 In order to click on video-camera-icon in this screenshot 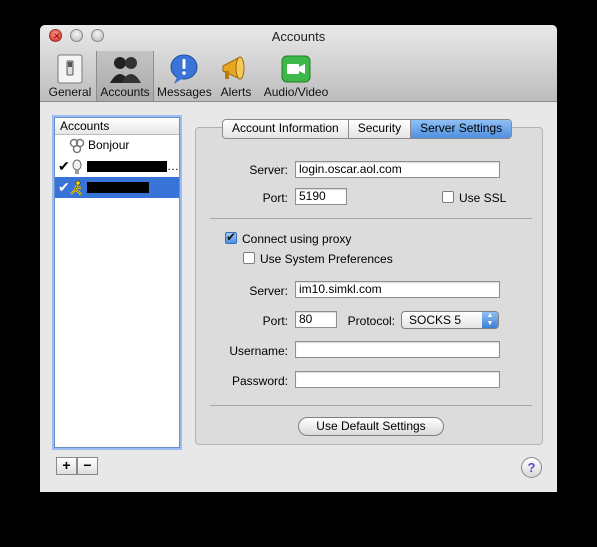, I will do `click(296, 69)`.